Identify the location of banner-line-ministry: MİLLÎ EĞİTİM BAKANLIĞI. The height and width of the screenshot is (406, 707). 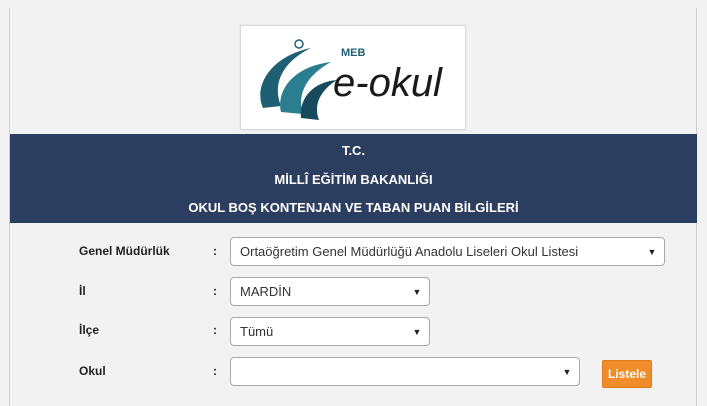
(353, 179).